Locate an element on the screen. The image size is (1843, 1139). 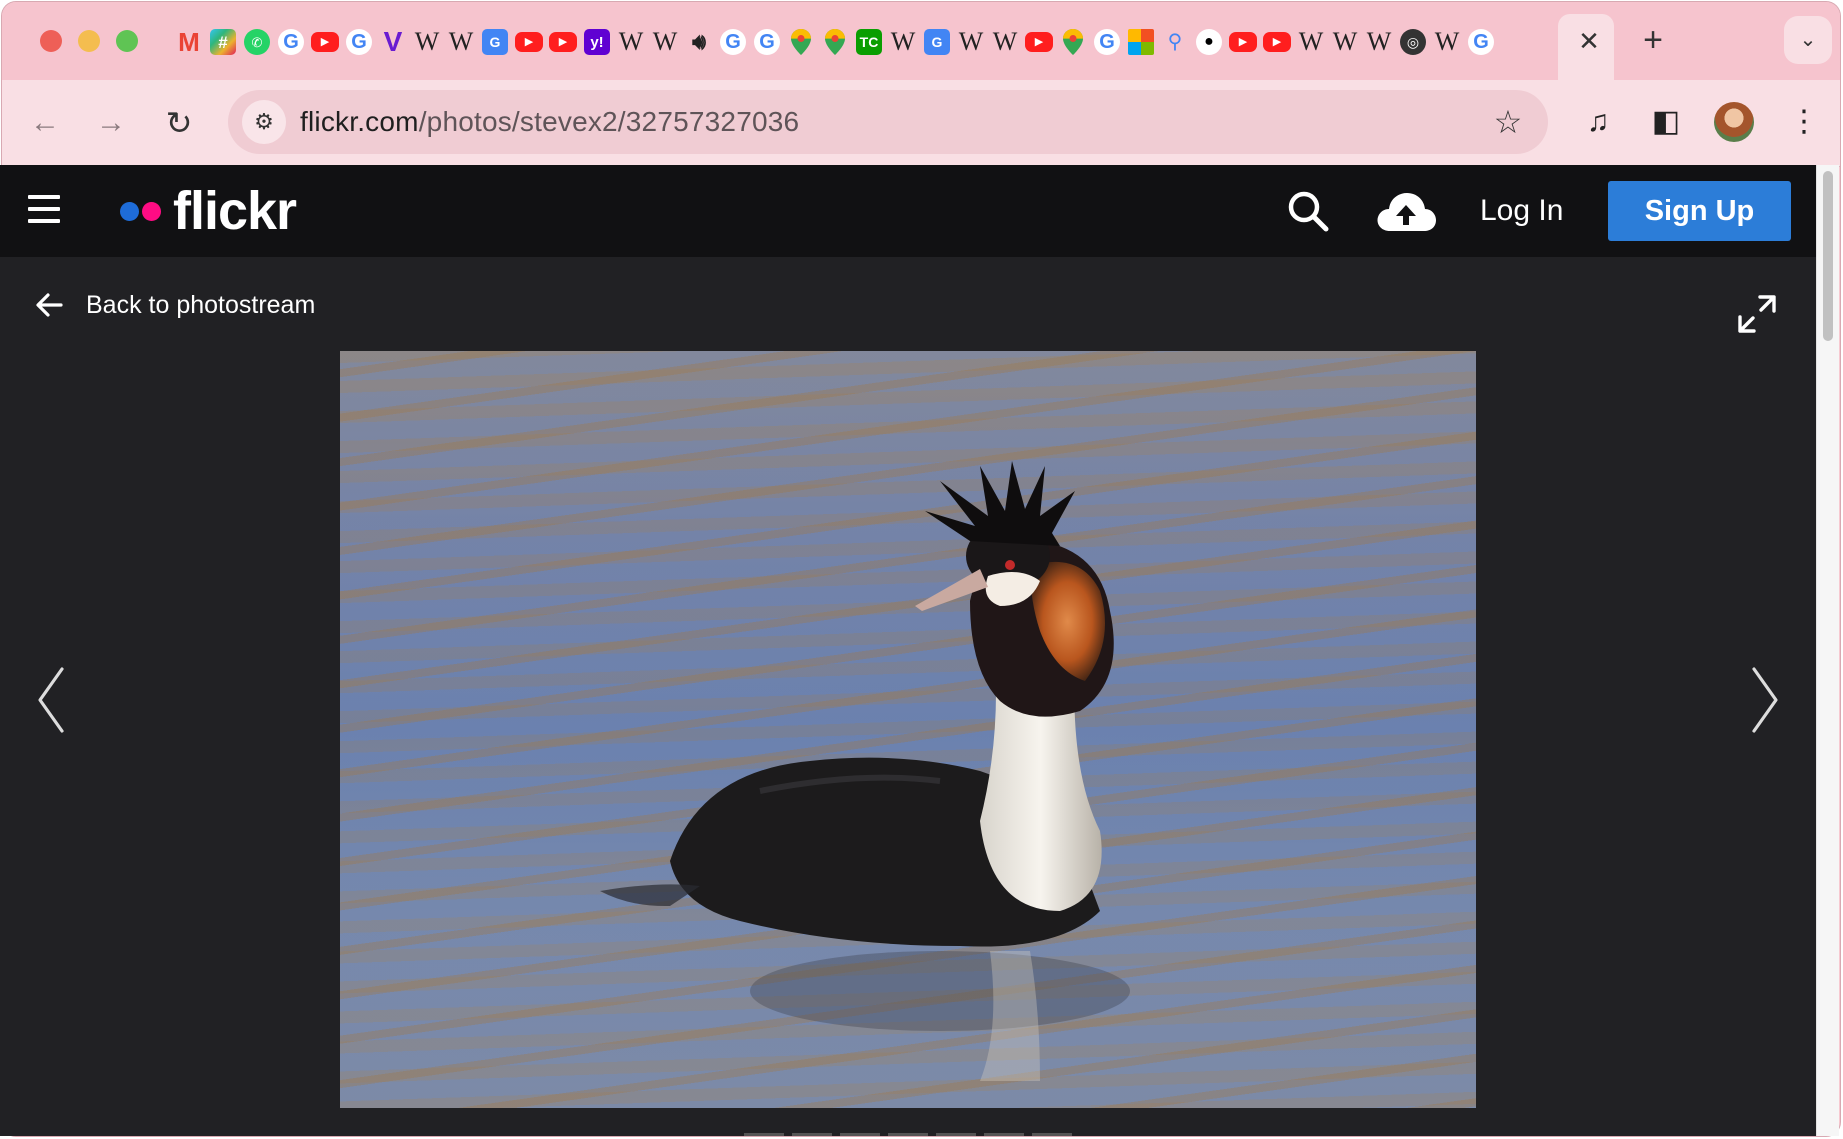
minimize-window-button is located at coordinates (89, 41).